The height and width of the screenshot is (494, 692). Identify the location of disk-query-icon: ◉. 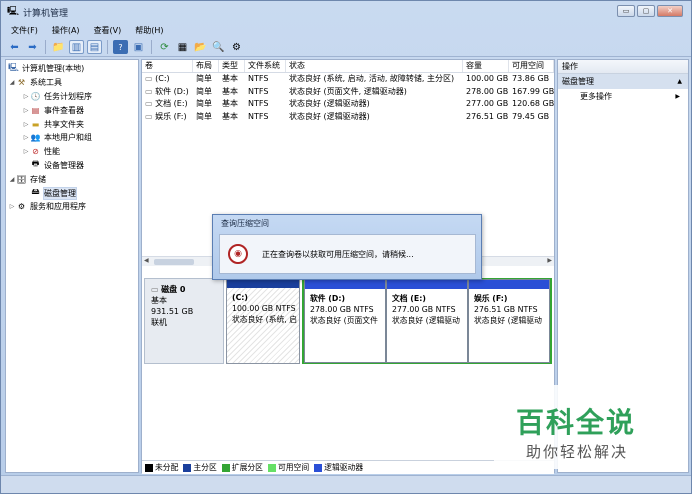
(238, 254).